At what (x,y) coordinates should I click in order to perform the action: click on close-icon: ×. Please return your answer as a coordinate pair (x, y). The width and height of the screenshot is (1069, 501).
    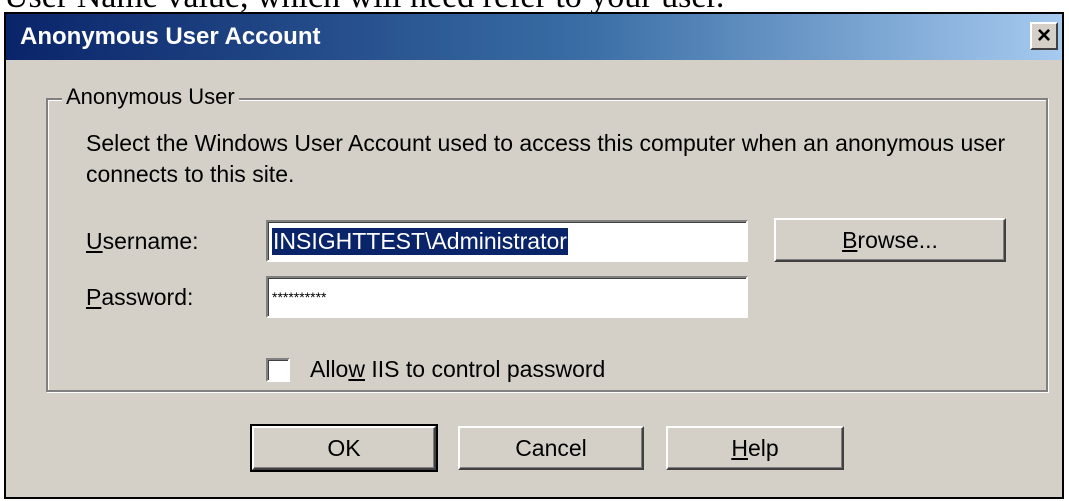
    Looking at the image, I should click on (1043, 35).